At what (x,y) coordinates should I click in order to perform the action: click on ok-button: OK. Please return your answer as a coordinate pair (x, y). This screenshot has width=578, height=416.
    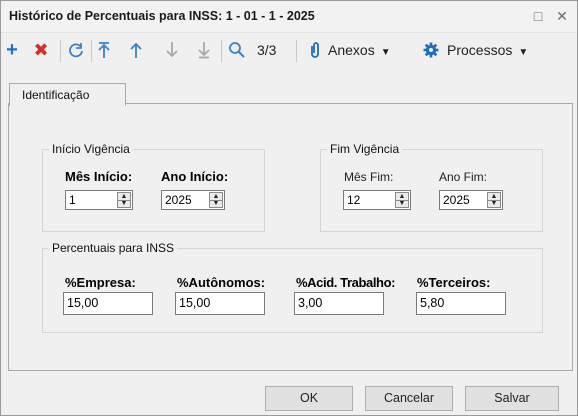
    Looking at the image, I should click on (309, 398).